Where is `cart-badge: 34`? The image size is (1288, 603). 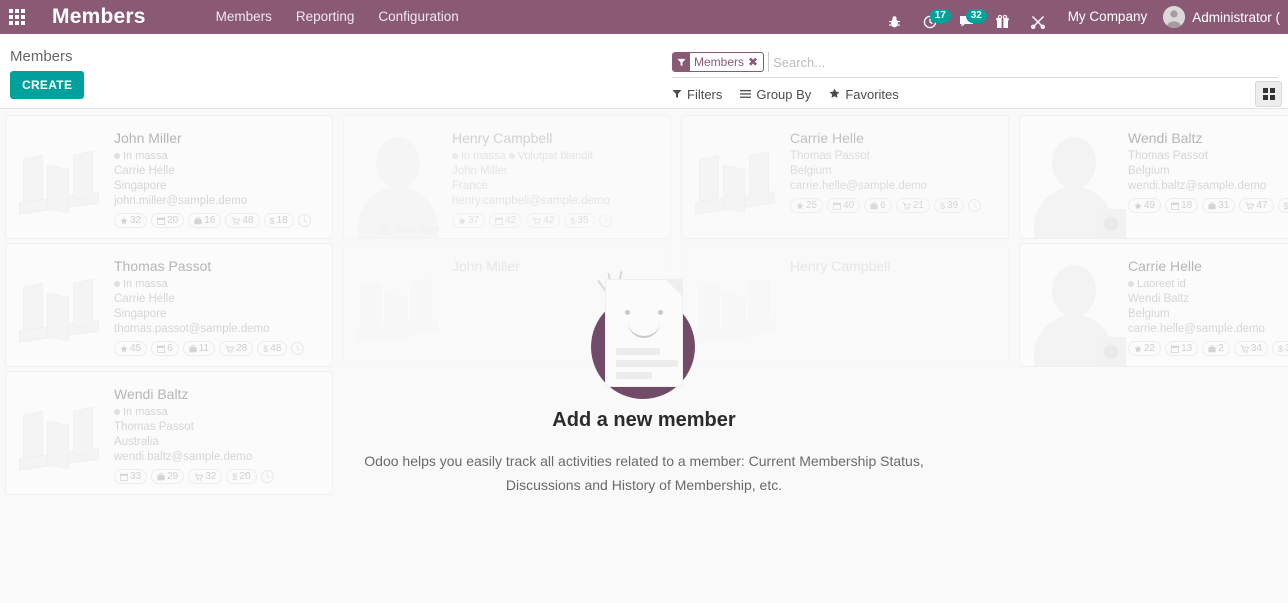 cart-badge: 34 is located at coordinates (1250, 348).